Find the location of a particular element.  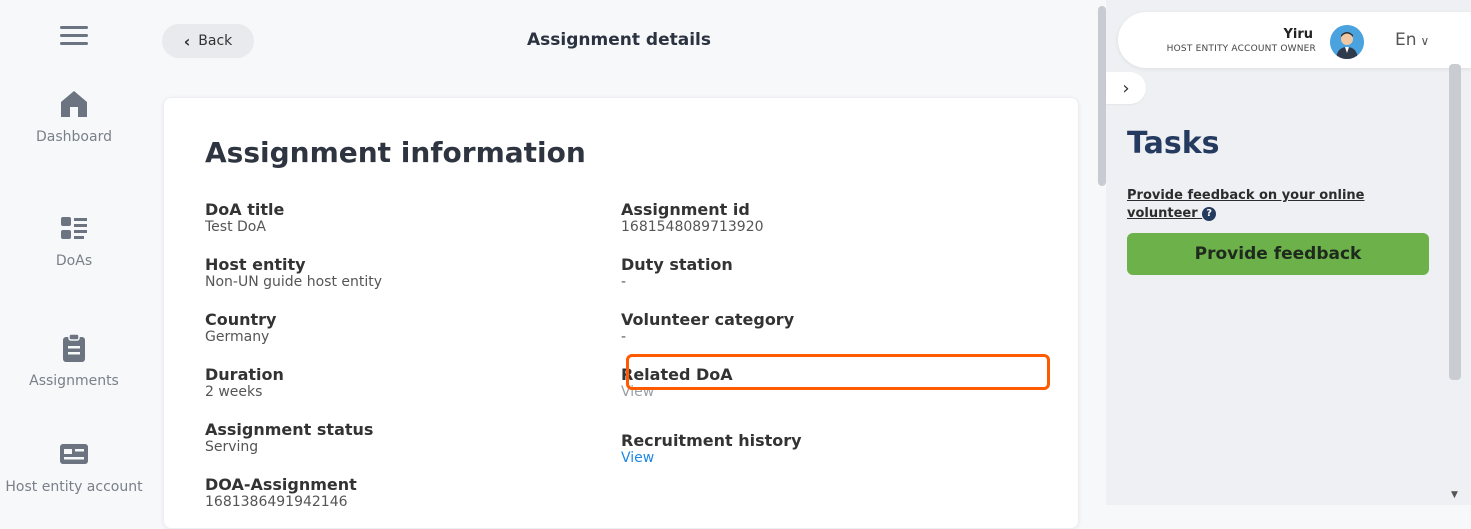

field-assignment-id: Assignment id 1681548089713920 is located at coordinates (692, 218).